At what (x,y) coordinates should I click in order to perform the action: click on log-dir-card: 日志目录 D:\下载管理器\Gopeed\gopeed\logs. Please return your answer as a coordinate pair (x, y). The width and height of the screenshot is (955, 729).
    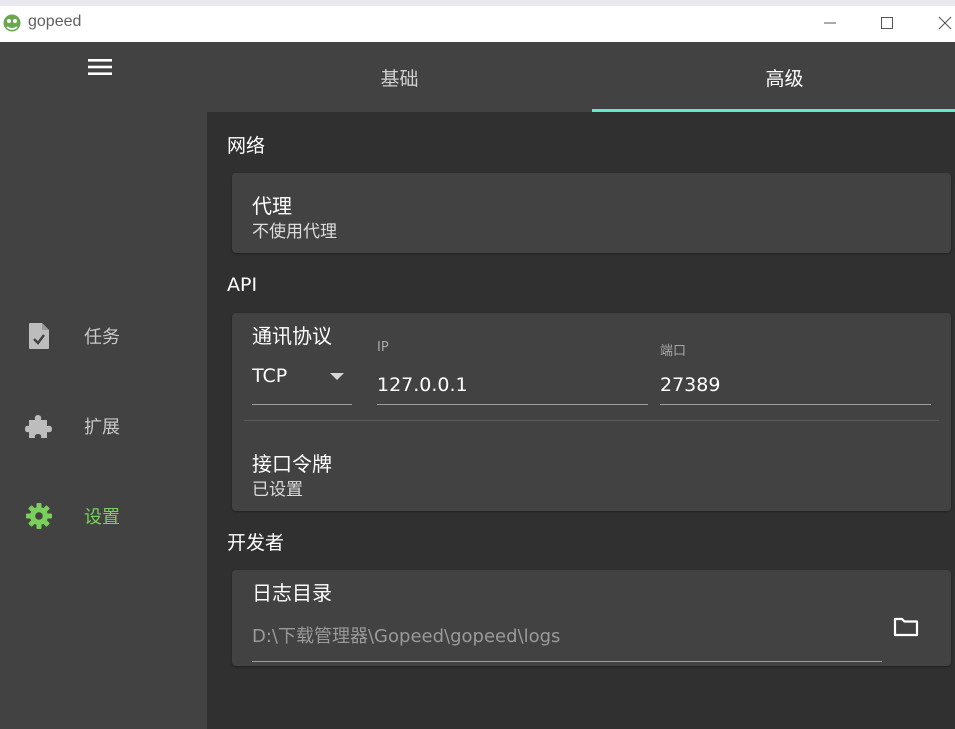
    Looking at the image, I should click on (591, 618).